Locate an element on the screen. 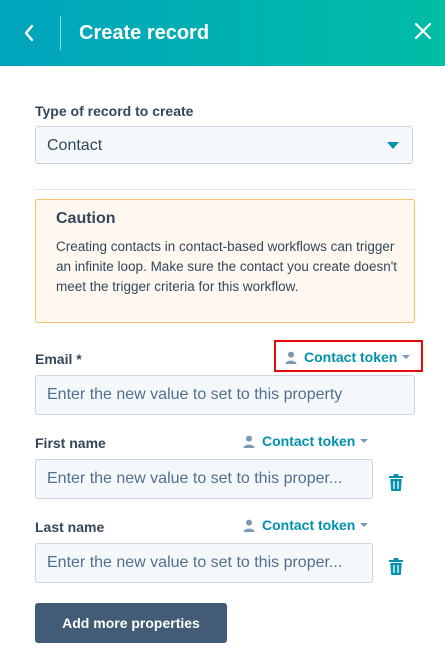  close-icon is located at coordinates (423, 31).